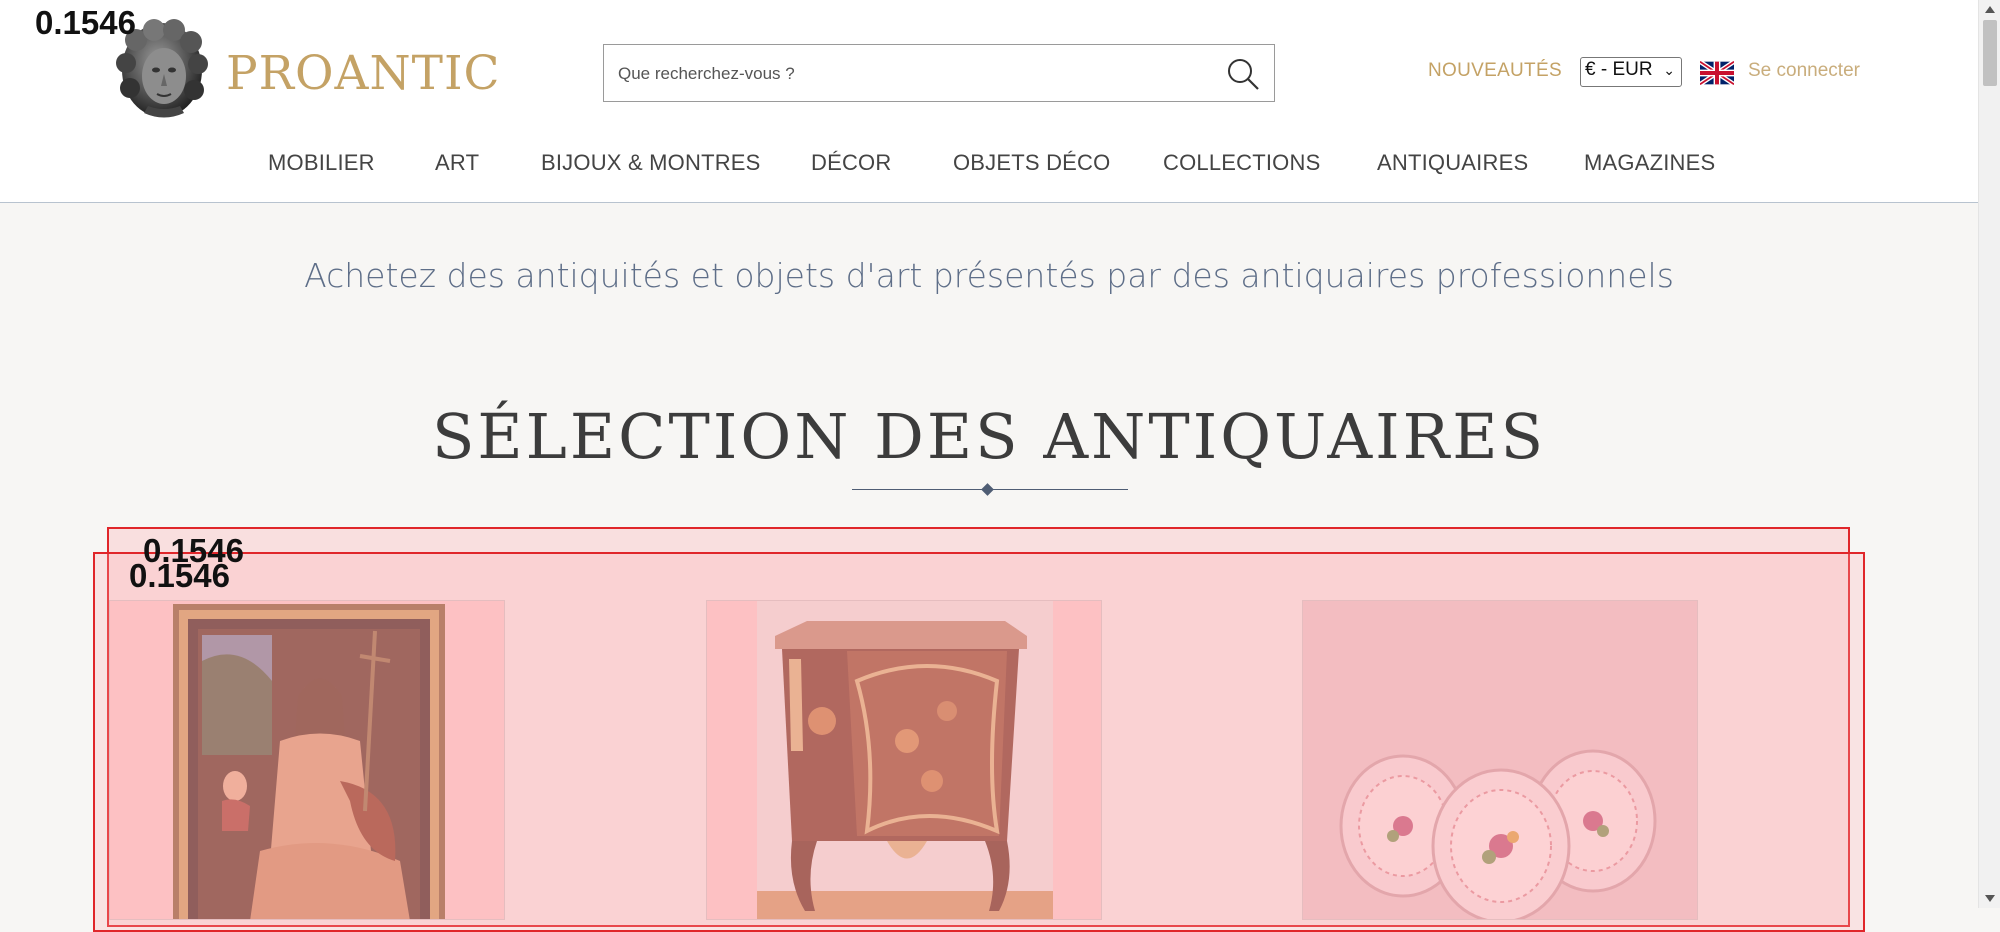  I want to click on search-box, so click(939, 73).